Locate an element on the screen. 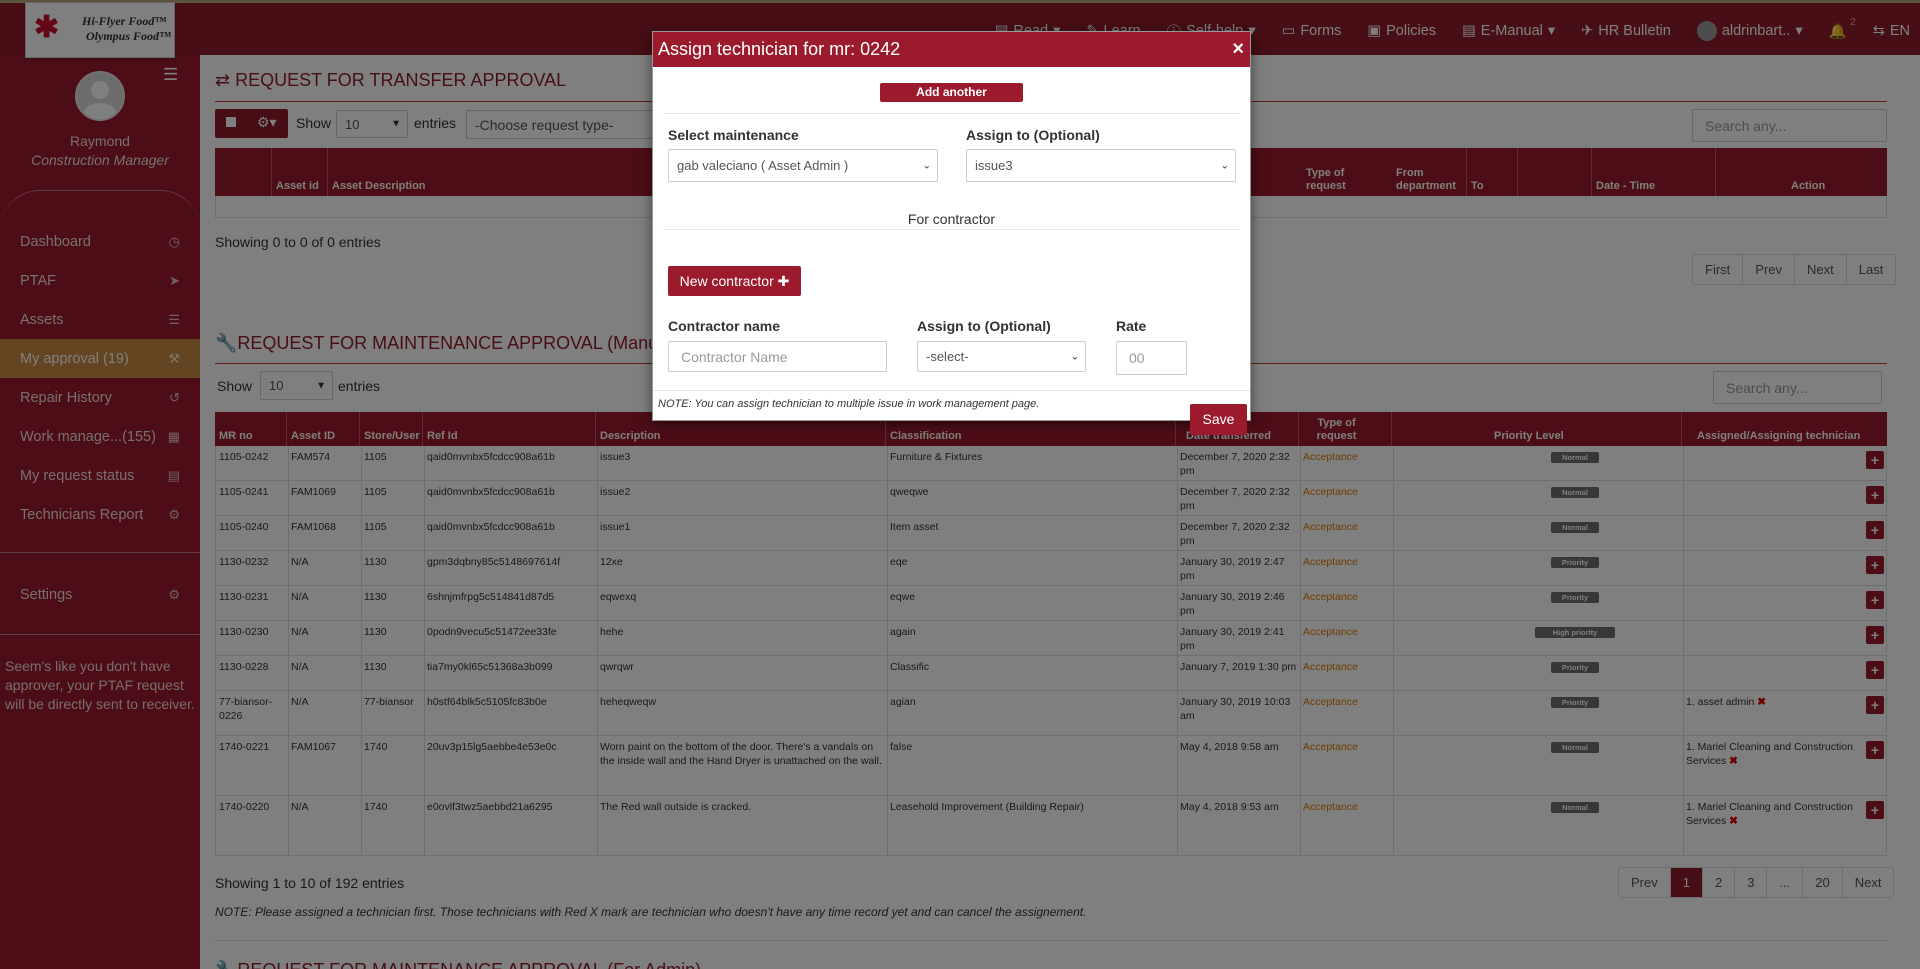 The image size is (1920, 969). modal-header: Assign technician for mr: 0242 × is located at coordinates (951, 49).